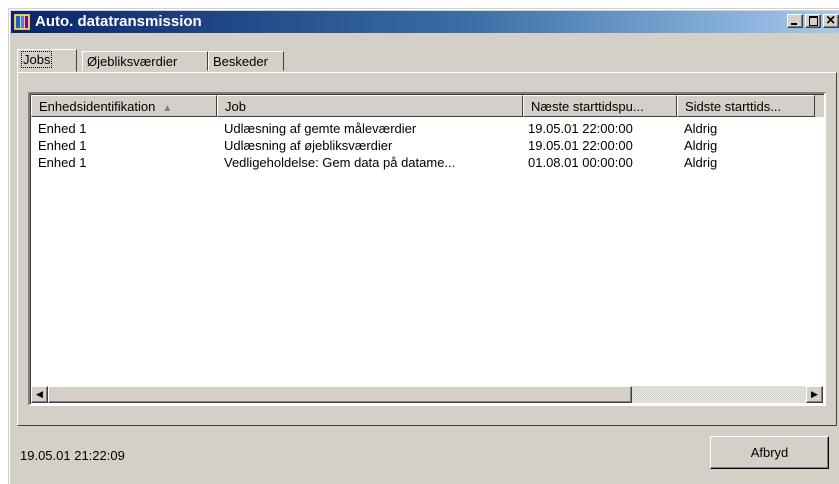 The width and height of the screenshot is (839, 484). I want to click on cell-job: Udlæsning af øjebliksværdier, so click(308, 145).